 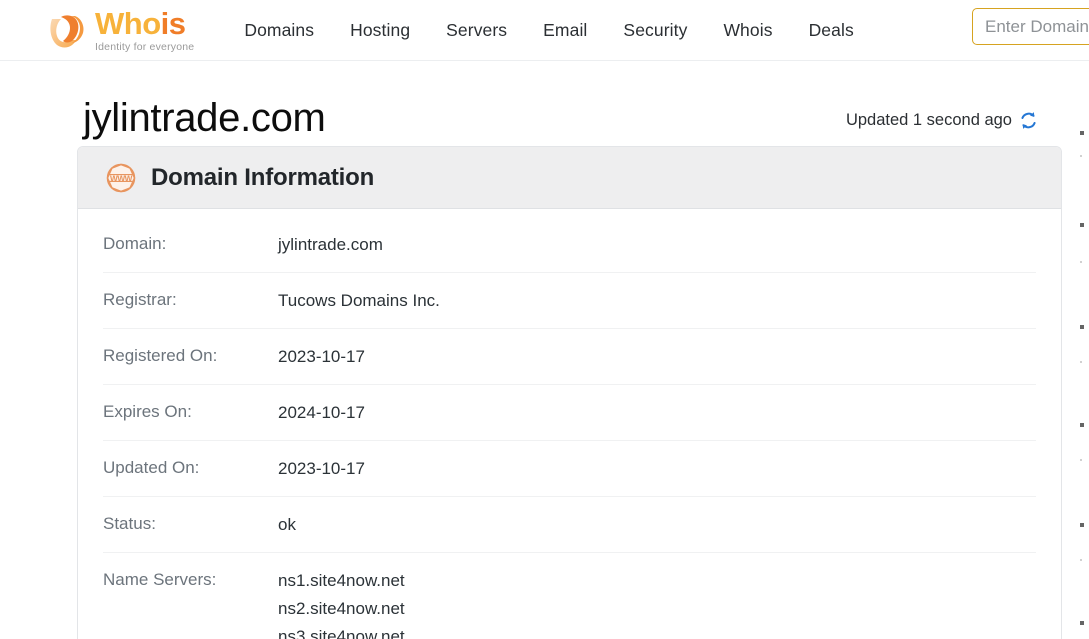 What do you see at coordinates (569, 178) in the screenshot?
I see `card-header: WWW Domain Information` at bounding box center [569, 178].